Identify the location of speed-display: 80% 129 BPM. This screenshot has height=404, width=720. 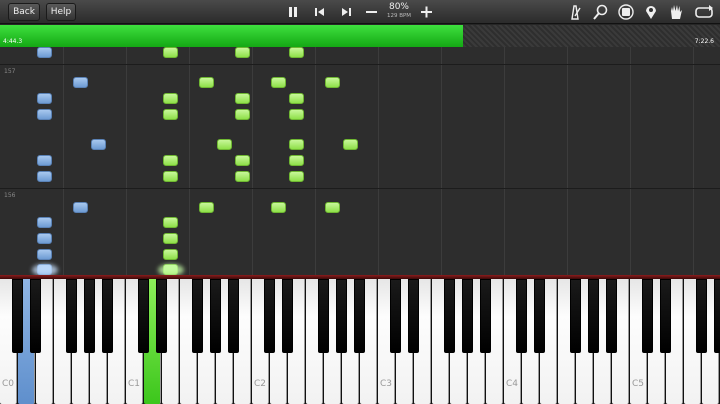
(399, 11).